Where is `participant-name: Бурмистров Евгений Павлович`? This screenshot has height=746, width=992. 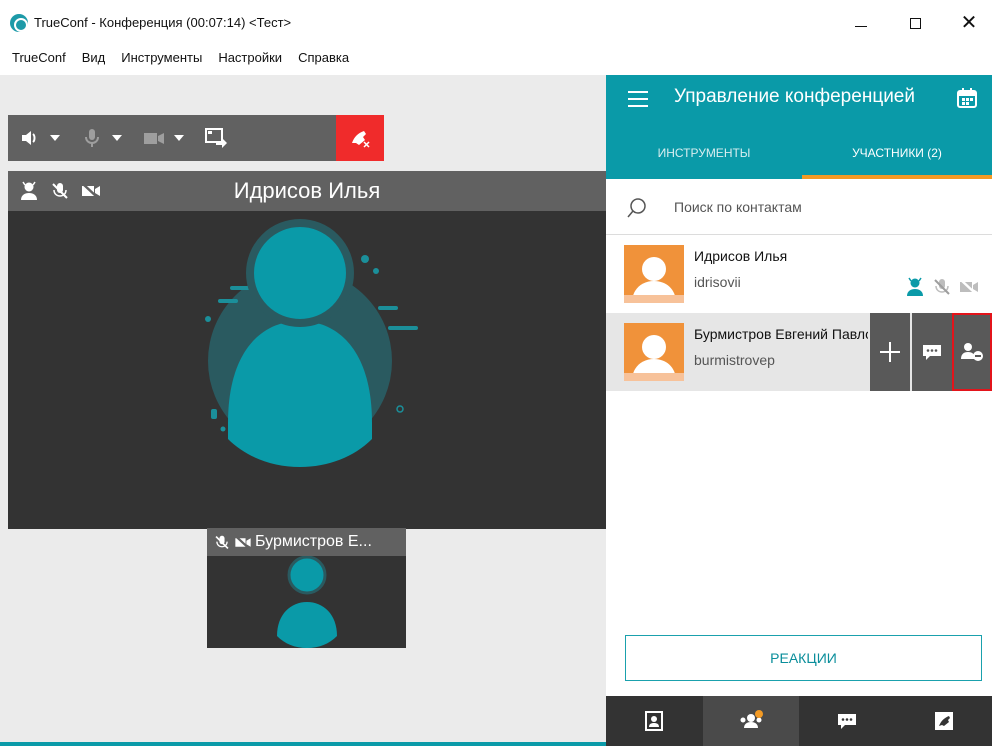
participant-name: Бурмистров Евгений Павлович is located at coordinates (781, 334).